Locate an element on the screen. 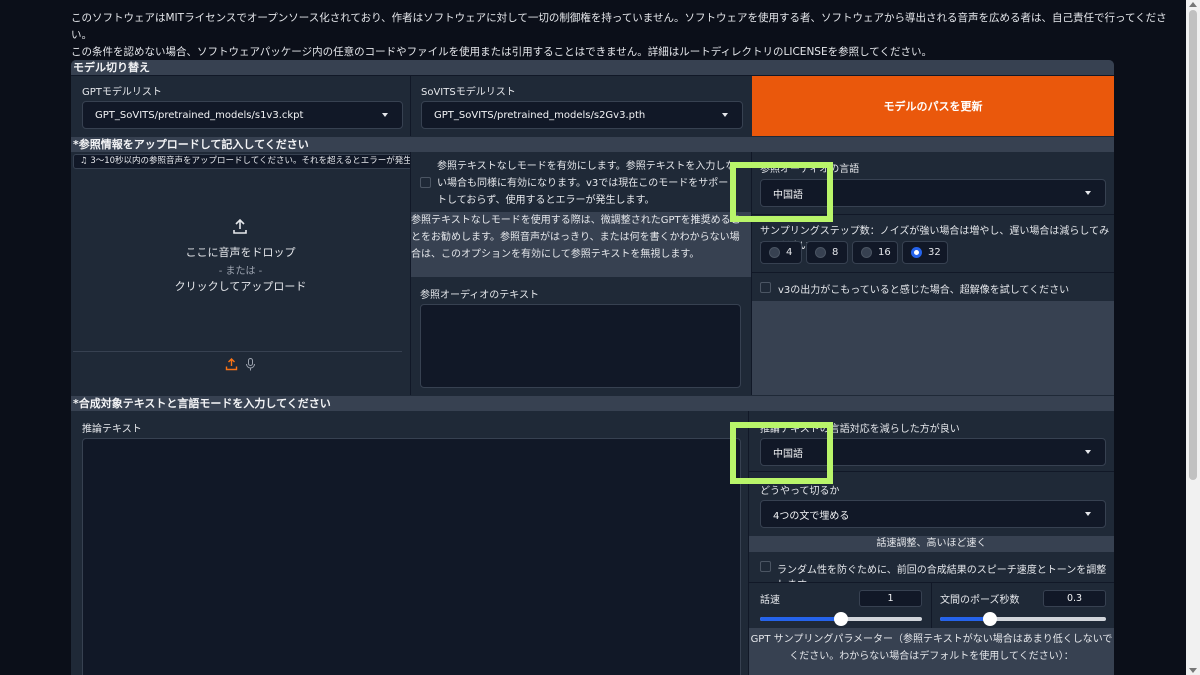 Image resolution: width=1200 pixels, height=675 pixels. superres-cell: v3の出力がこもっていると感じた場合、超解像を試してください is located at coordinates (933, 287).